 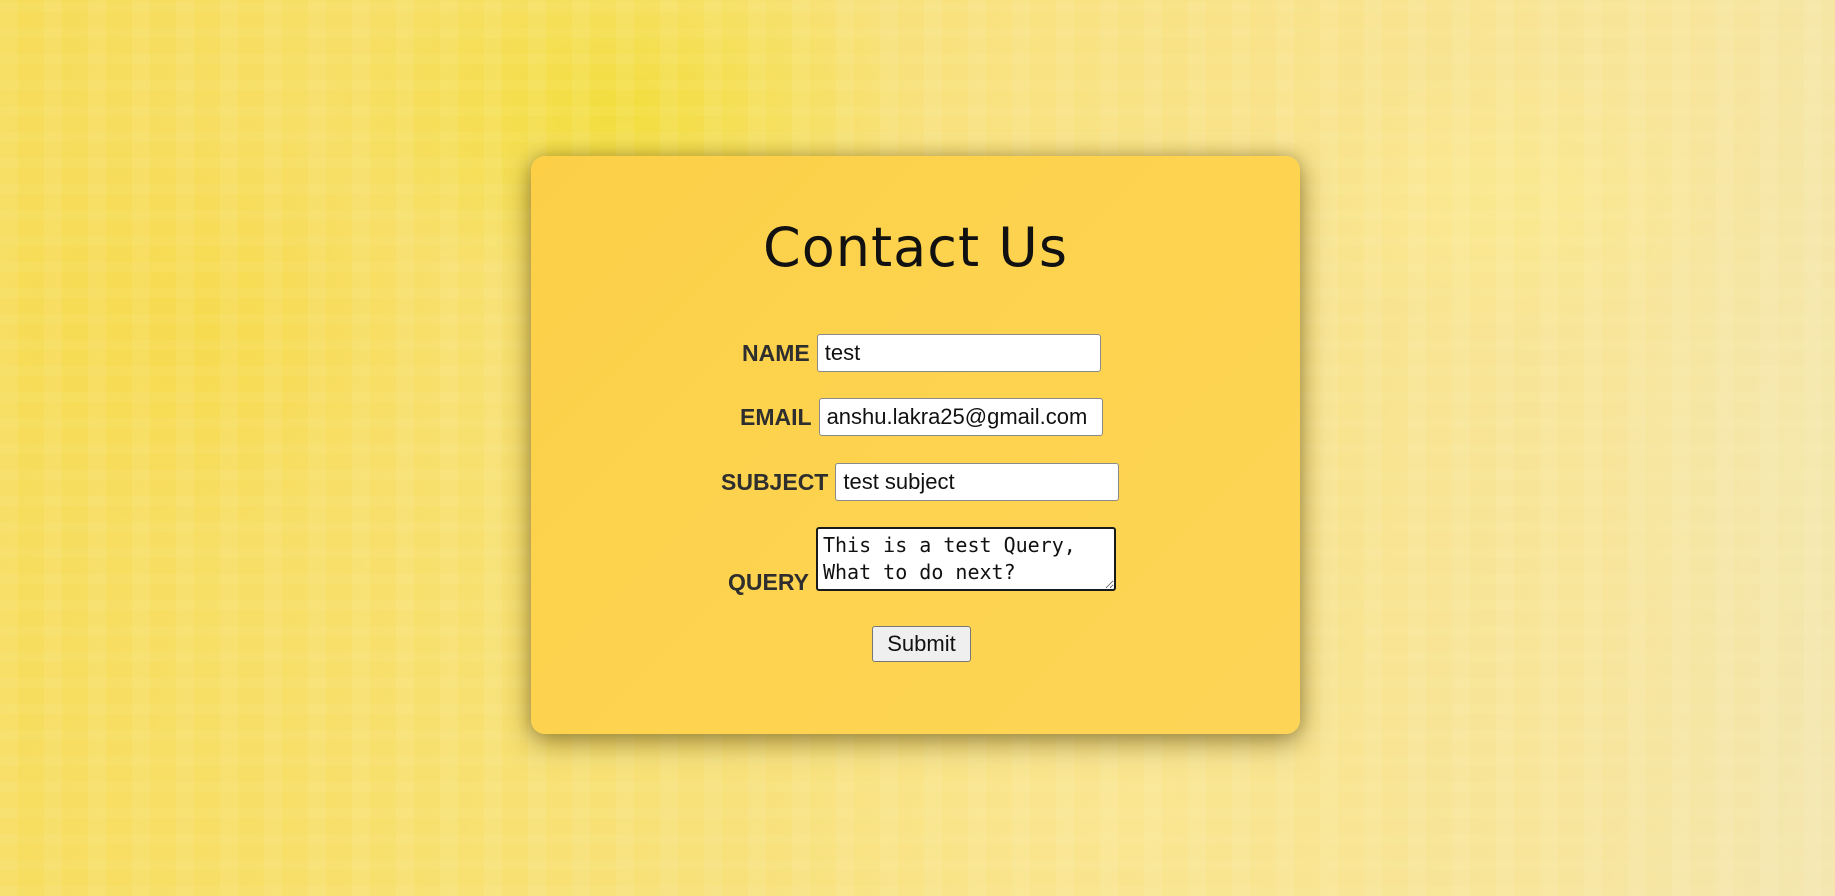 What do you see at coordinates (965, 559) in the screenshot?
I see `query-textarea: This is a test Query, What to do next?` at bounding box center [965, 559].